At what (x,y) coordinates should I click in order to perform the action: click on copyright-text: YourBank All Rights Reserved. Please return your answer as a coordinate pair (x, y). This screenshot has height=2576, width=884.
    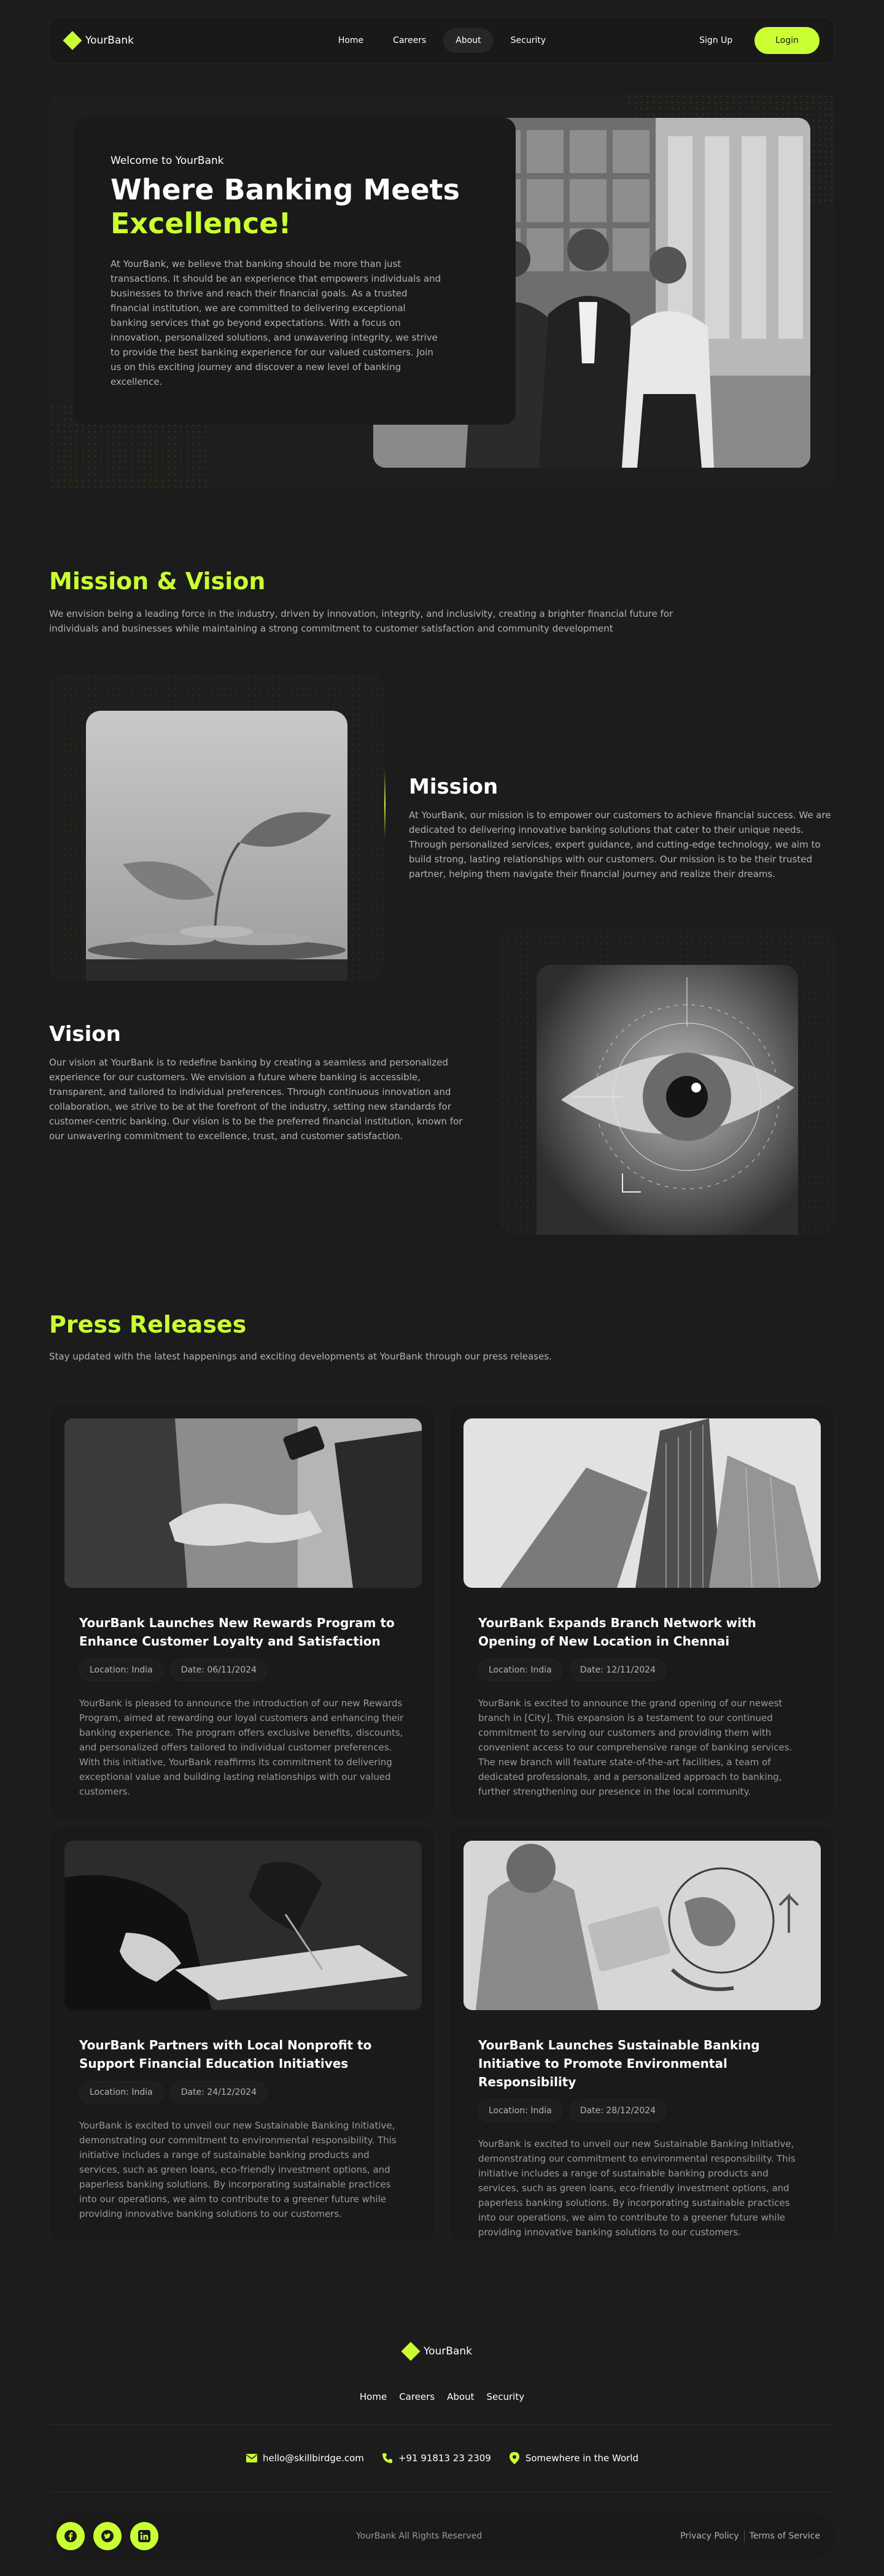
    Looking at the image, I should click on (419, 2536).